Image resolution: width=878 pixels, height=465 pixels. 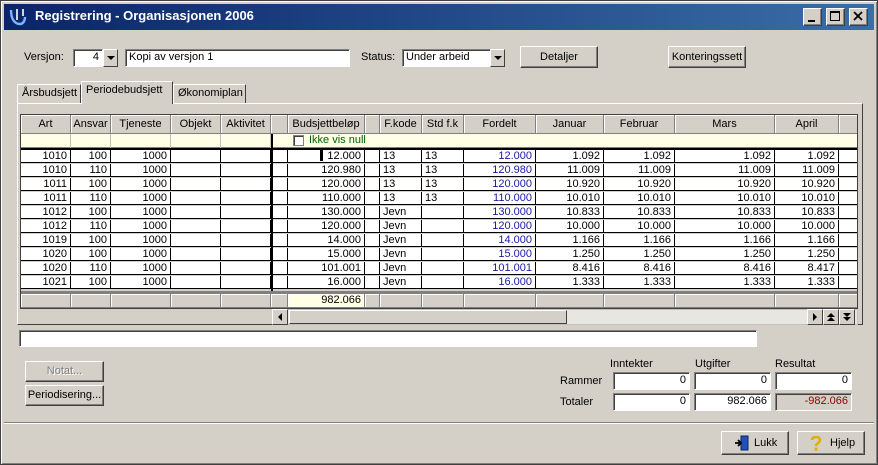 What do you see at coordinates (725, 124) in the screenshot?
I see `col-header-mars: Mars` at bounding box center [725, 124].